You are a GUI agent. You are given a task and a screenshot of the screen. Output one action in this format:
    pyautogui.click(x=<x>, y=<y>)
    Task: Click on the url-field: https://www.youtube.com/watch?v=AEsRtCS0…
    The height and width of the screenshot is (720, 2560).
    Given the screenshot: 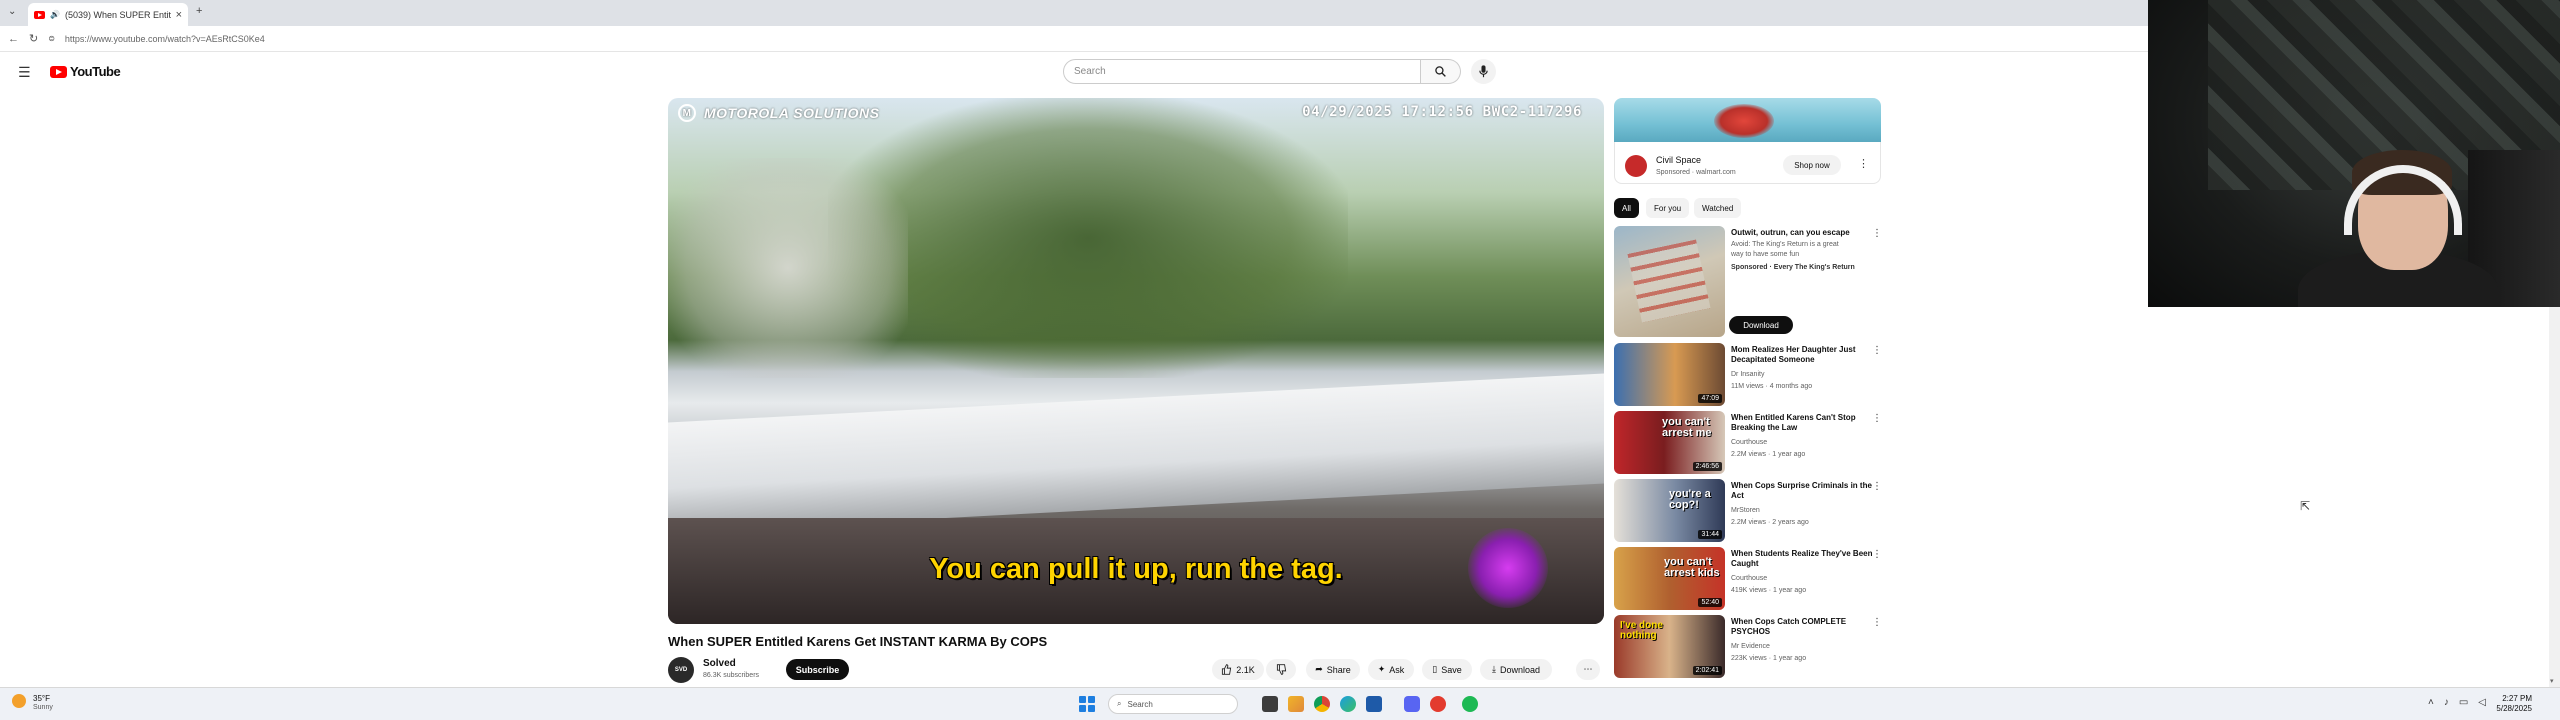 What is the action you would take?
    pyautogui.click(x=165, y=39)
    